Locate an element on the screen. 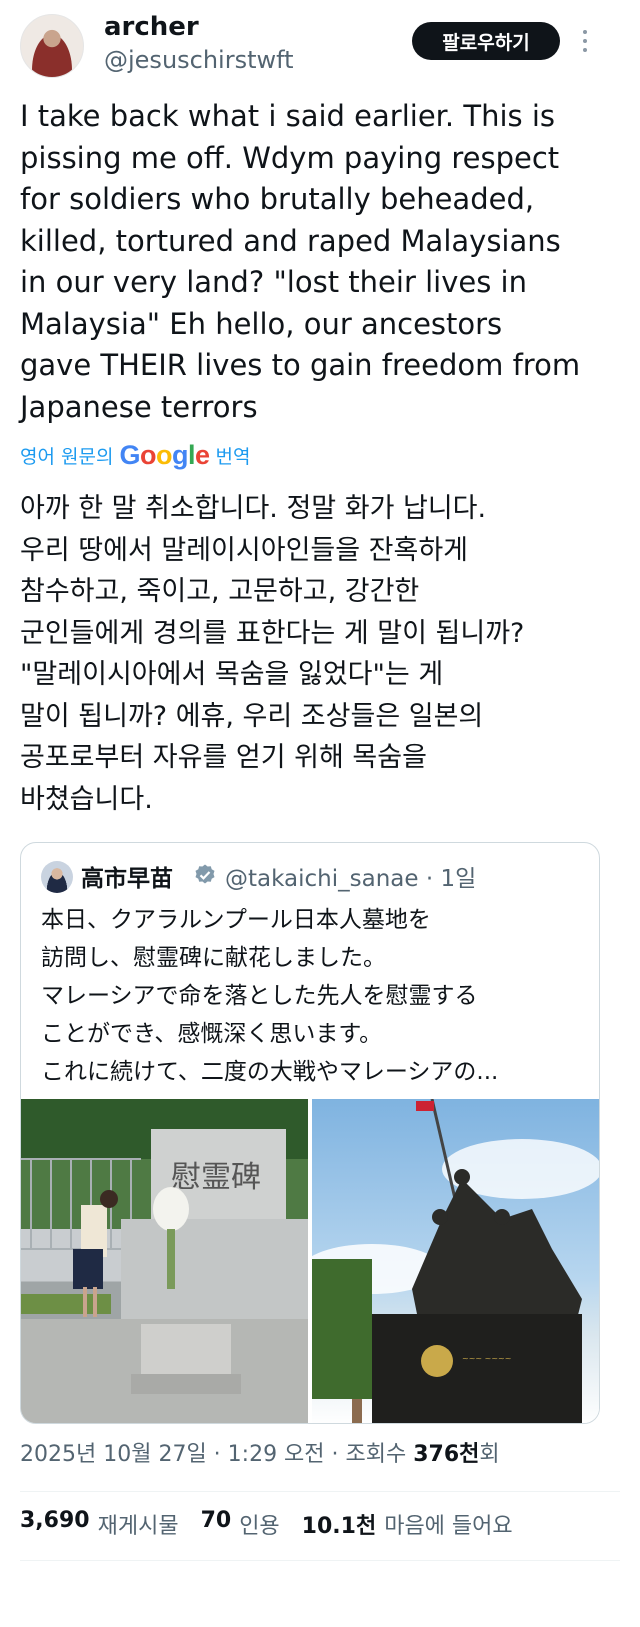  quotes-label: 인용 is located at coordinates (259, 1526).